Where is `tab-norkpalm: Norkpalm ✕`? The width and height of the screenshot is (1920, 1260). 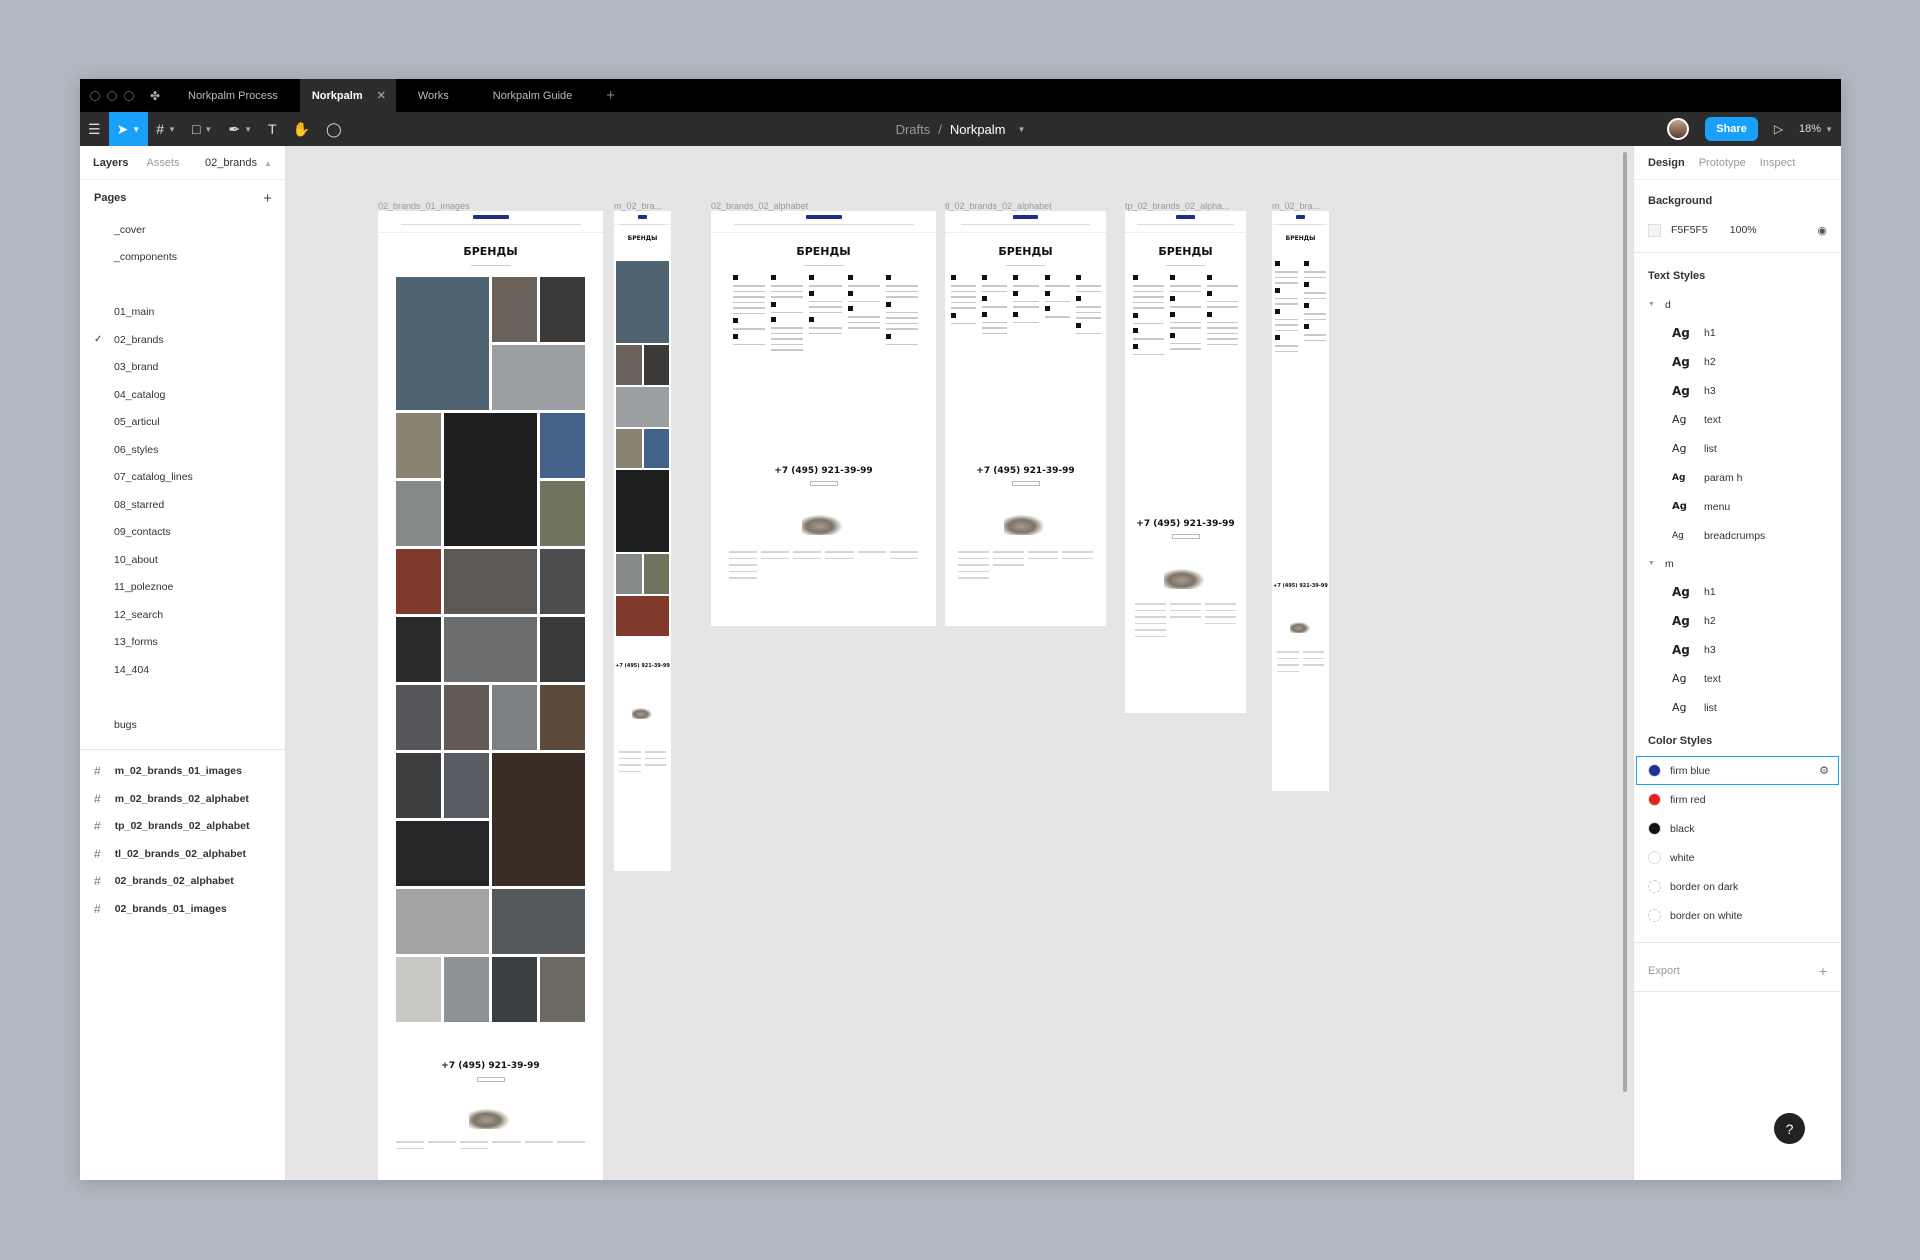
tab-norkpalm: Norkpalm ✕ is located at coordinates (347, 95).